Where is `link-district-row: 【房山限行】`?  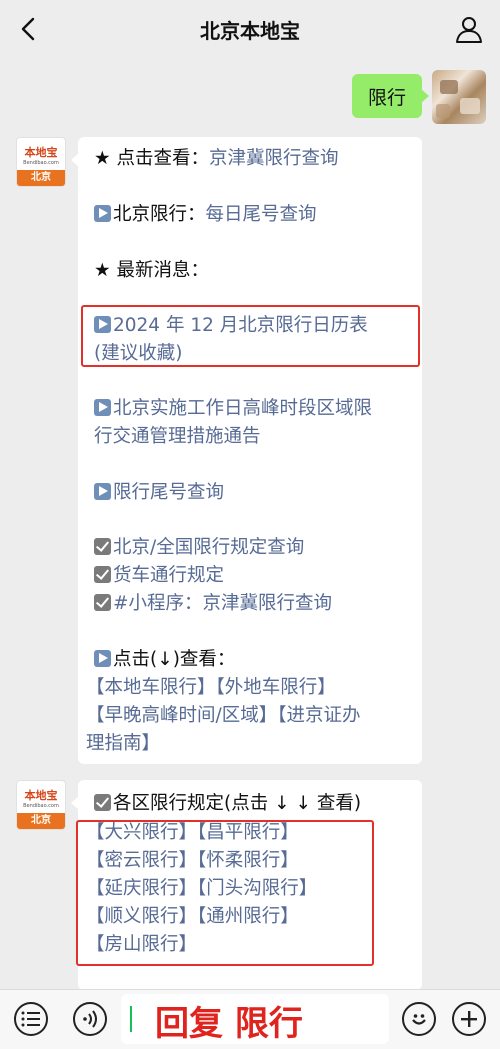
link-district-row: 【房山限行】 is located at coordinates (246, 945).